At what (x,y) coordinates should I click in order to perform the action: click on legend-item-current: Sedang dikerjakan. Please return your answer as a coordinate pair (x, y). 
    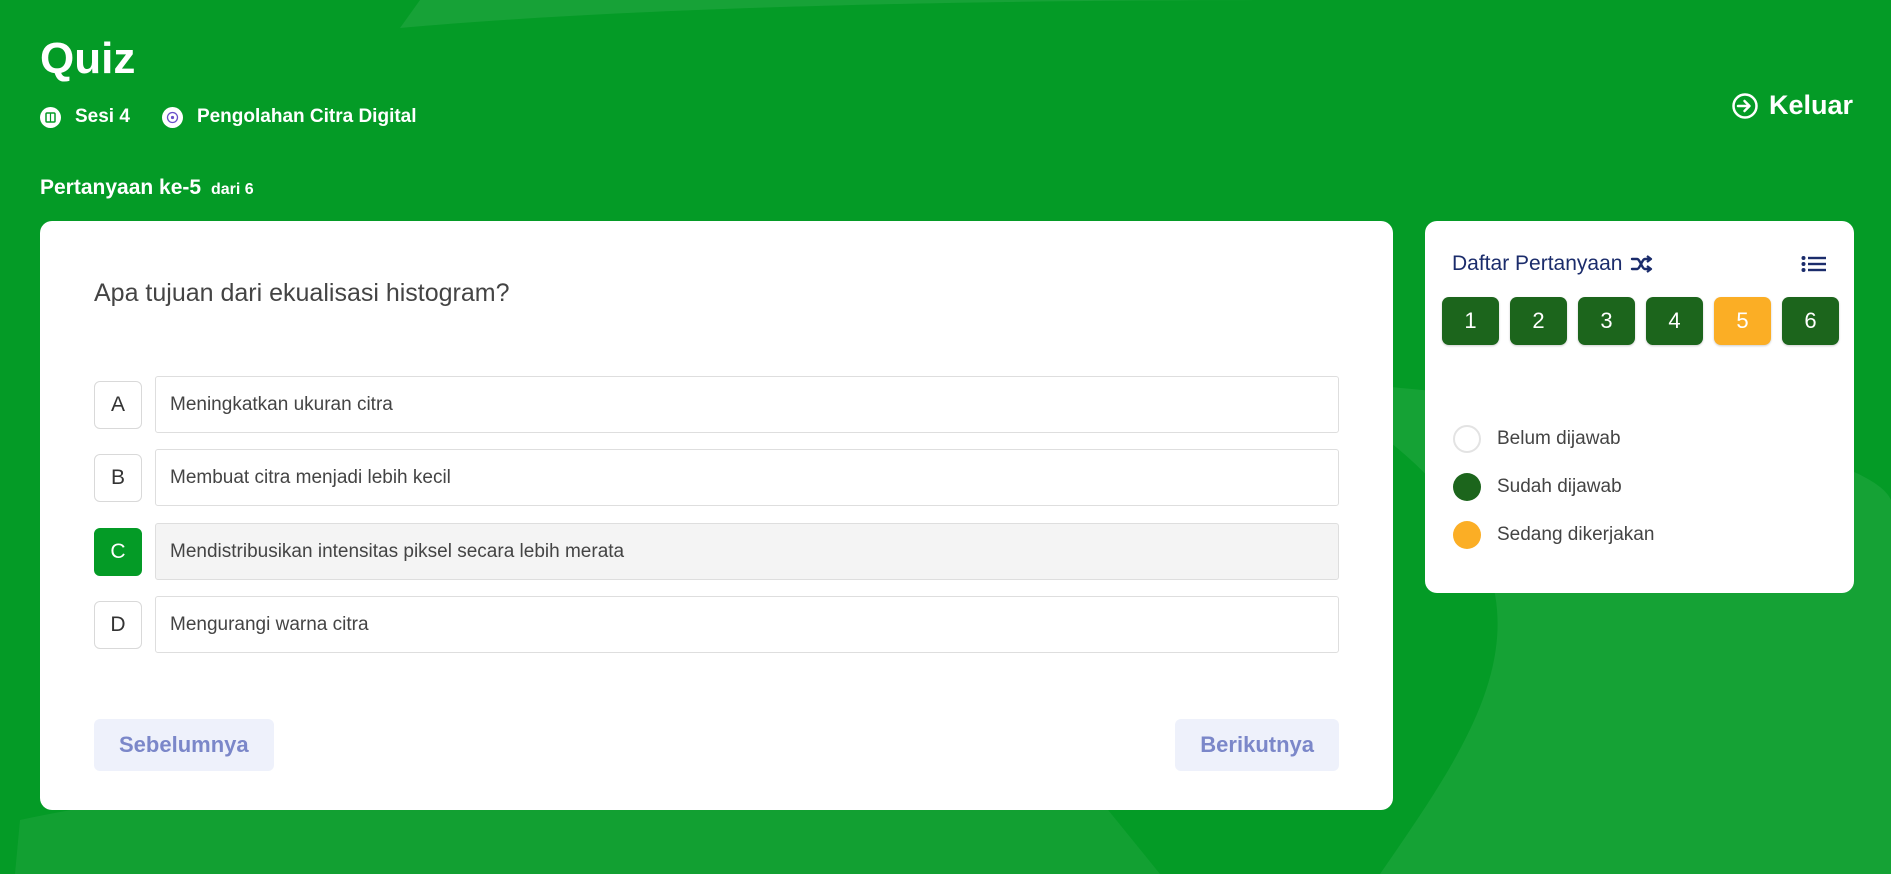
    Looking at the image, I should click on (1553, 535).